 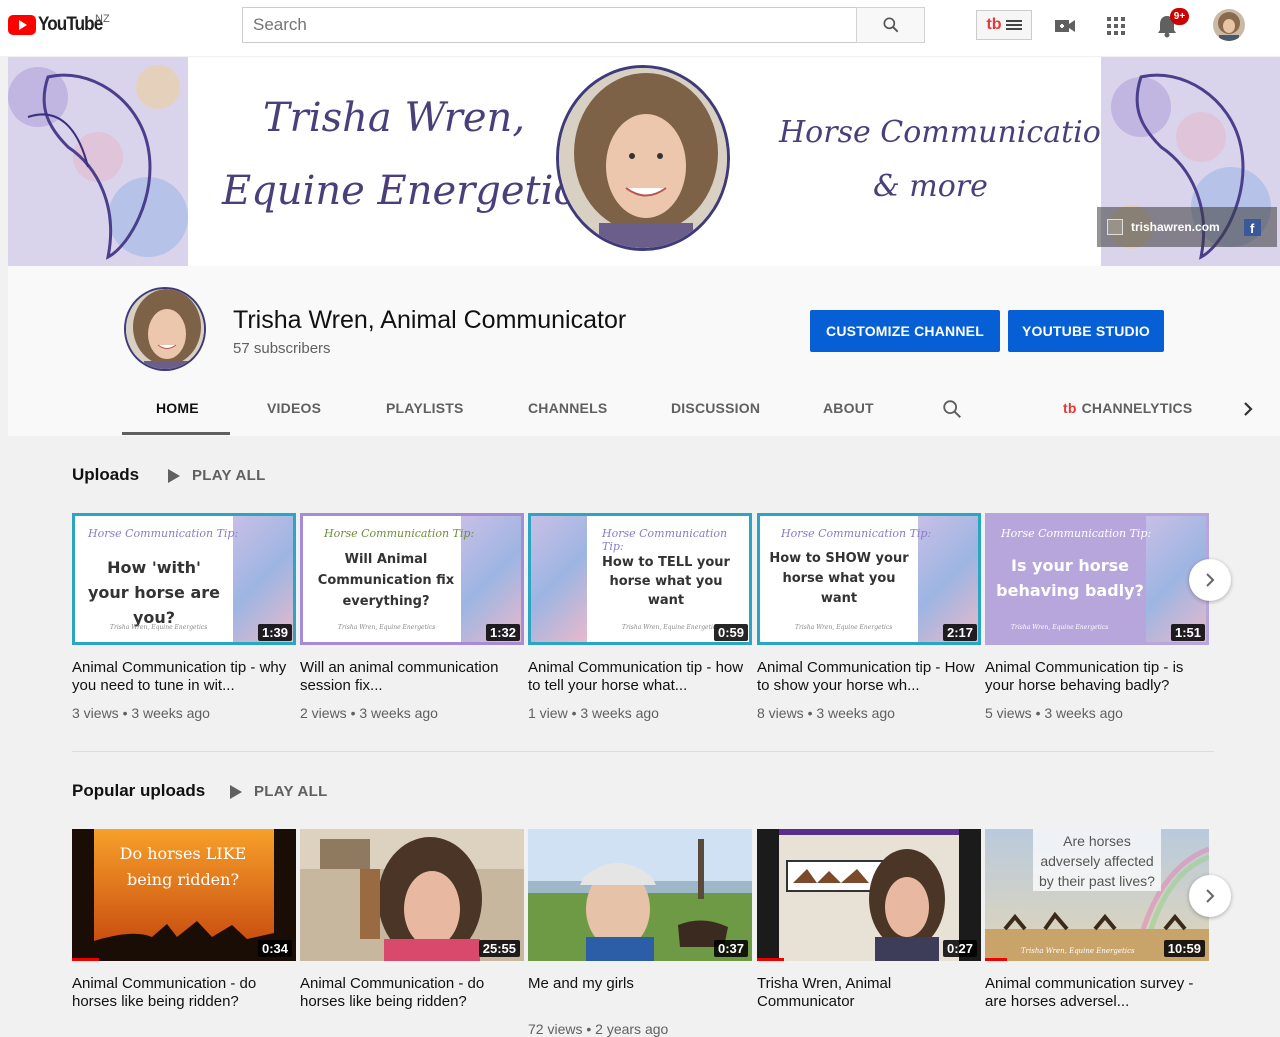 I want to click on customize-channel-button: CUSTOMIZE CHANNEL, so click(x=905, y=331).